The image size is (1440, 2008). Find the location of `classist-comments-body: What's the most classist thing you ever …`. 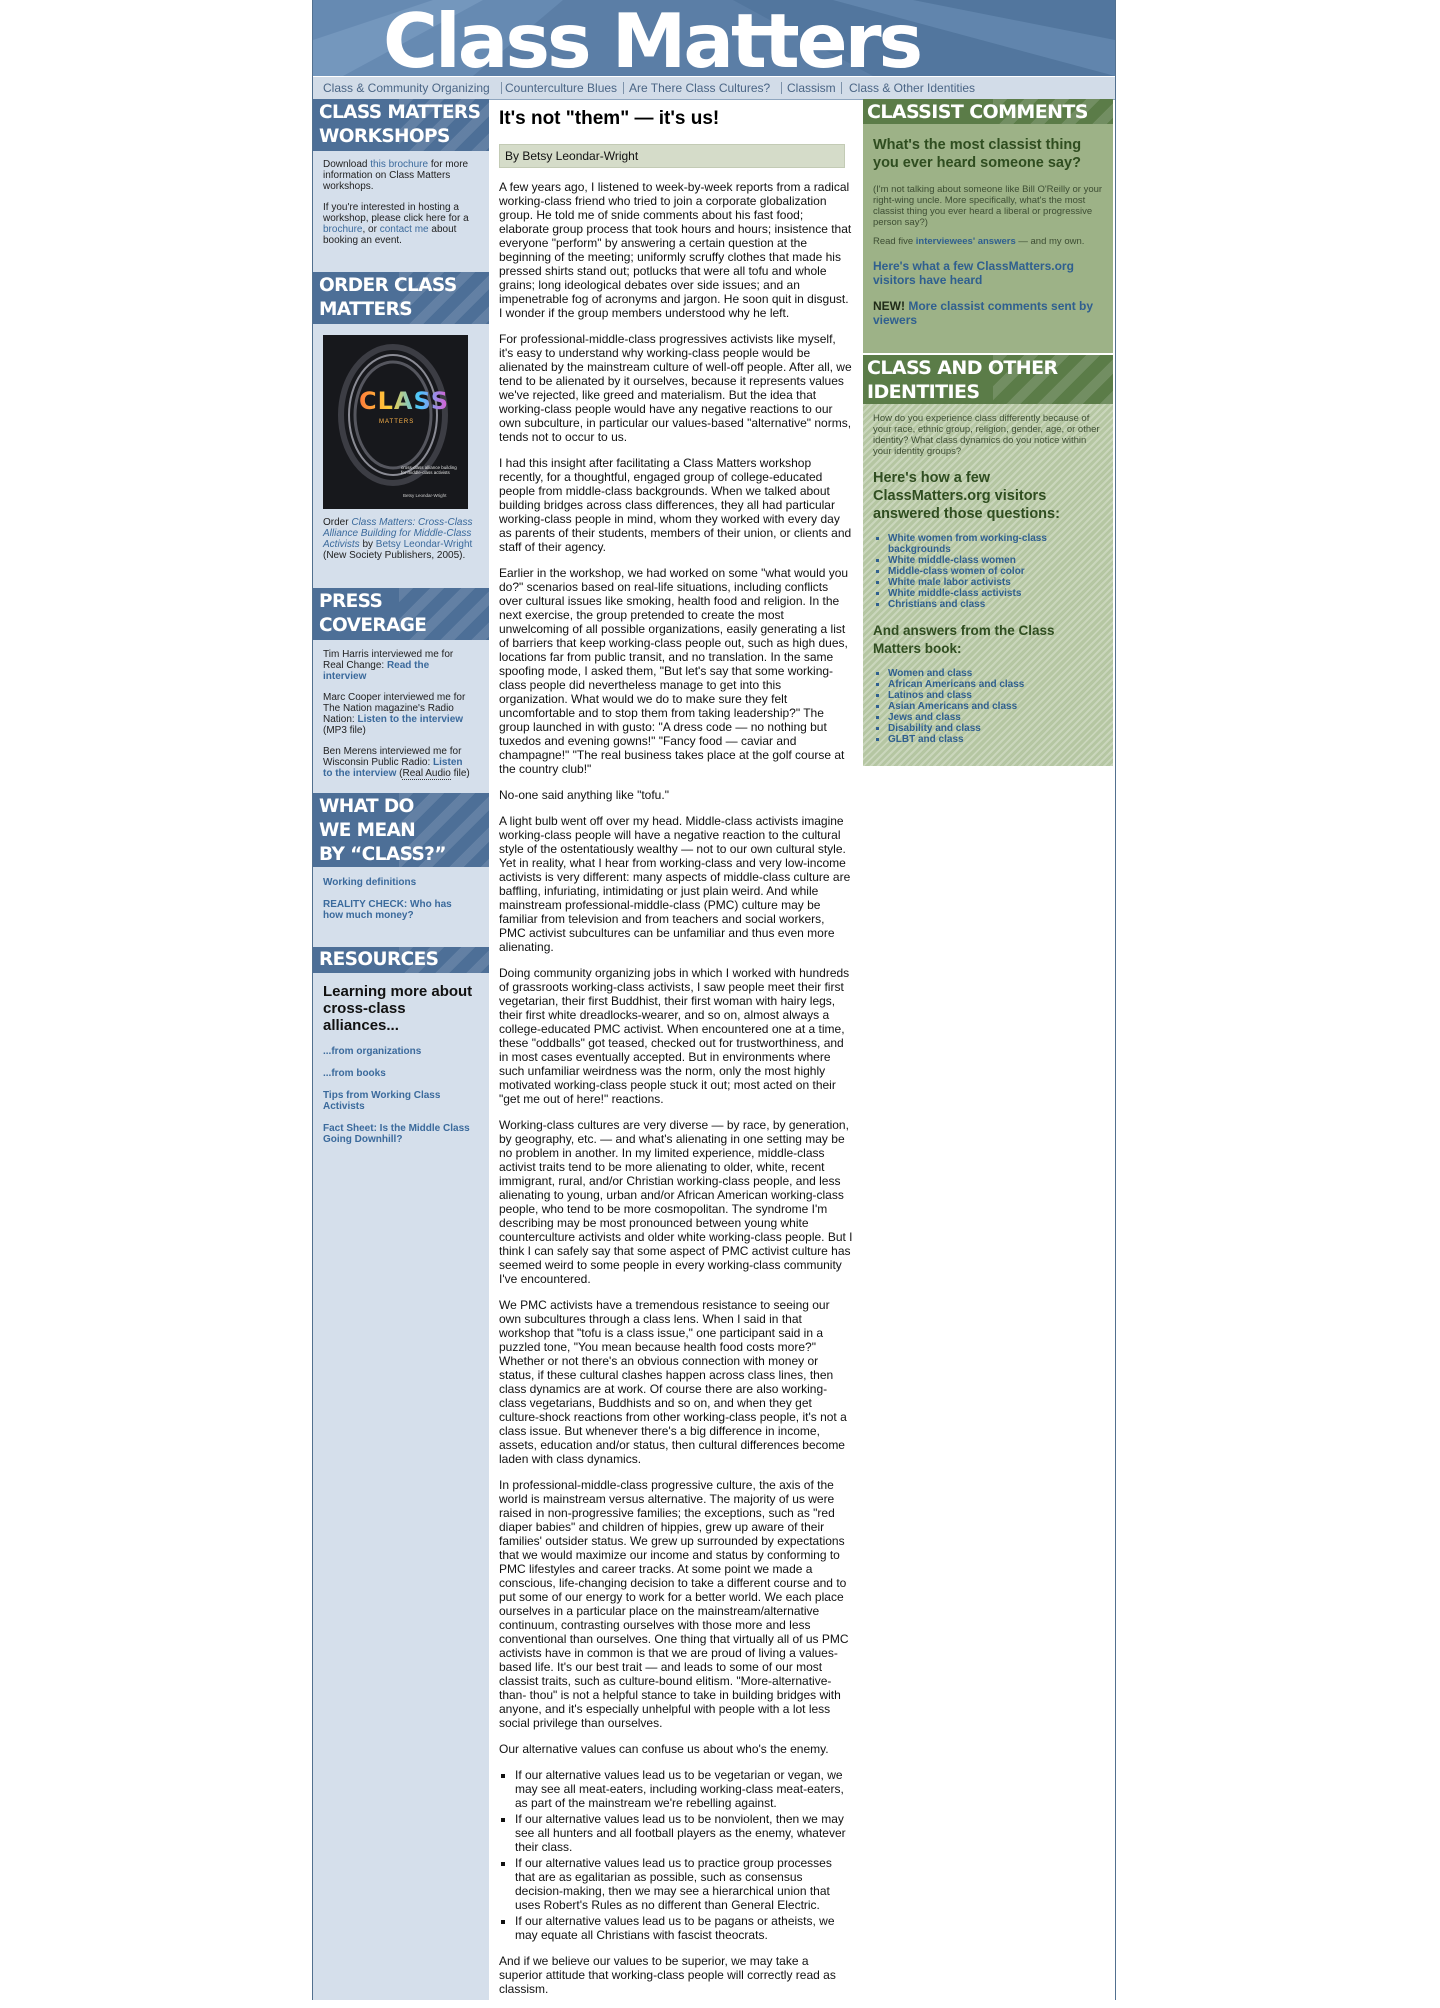

classist-comments-body: What's the most classist thing you ever … is located at coordinates (988, 237).